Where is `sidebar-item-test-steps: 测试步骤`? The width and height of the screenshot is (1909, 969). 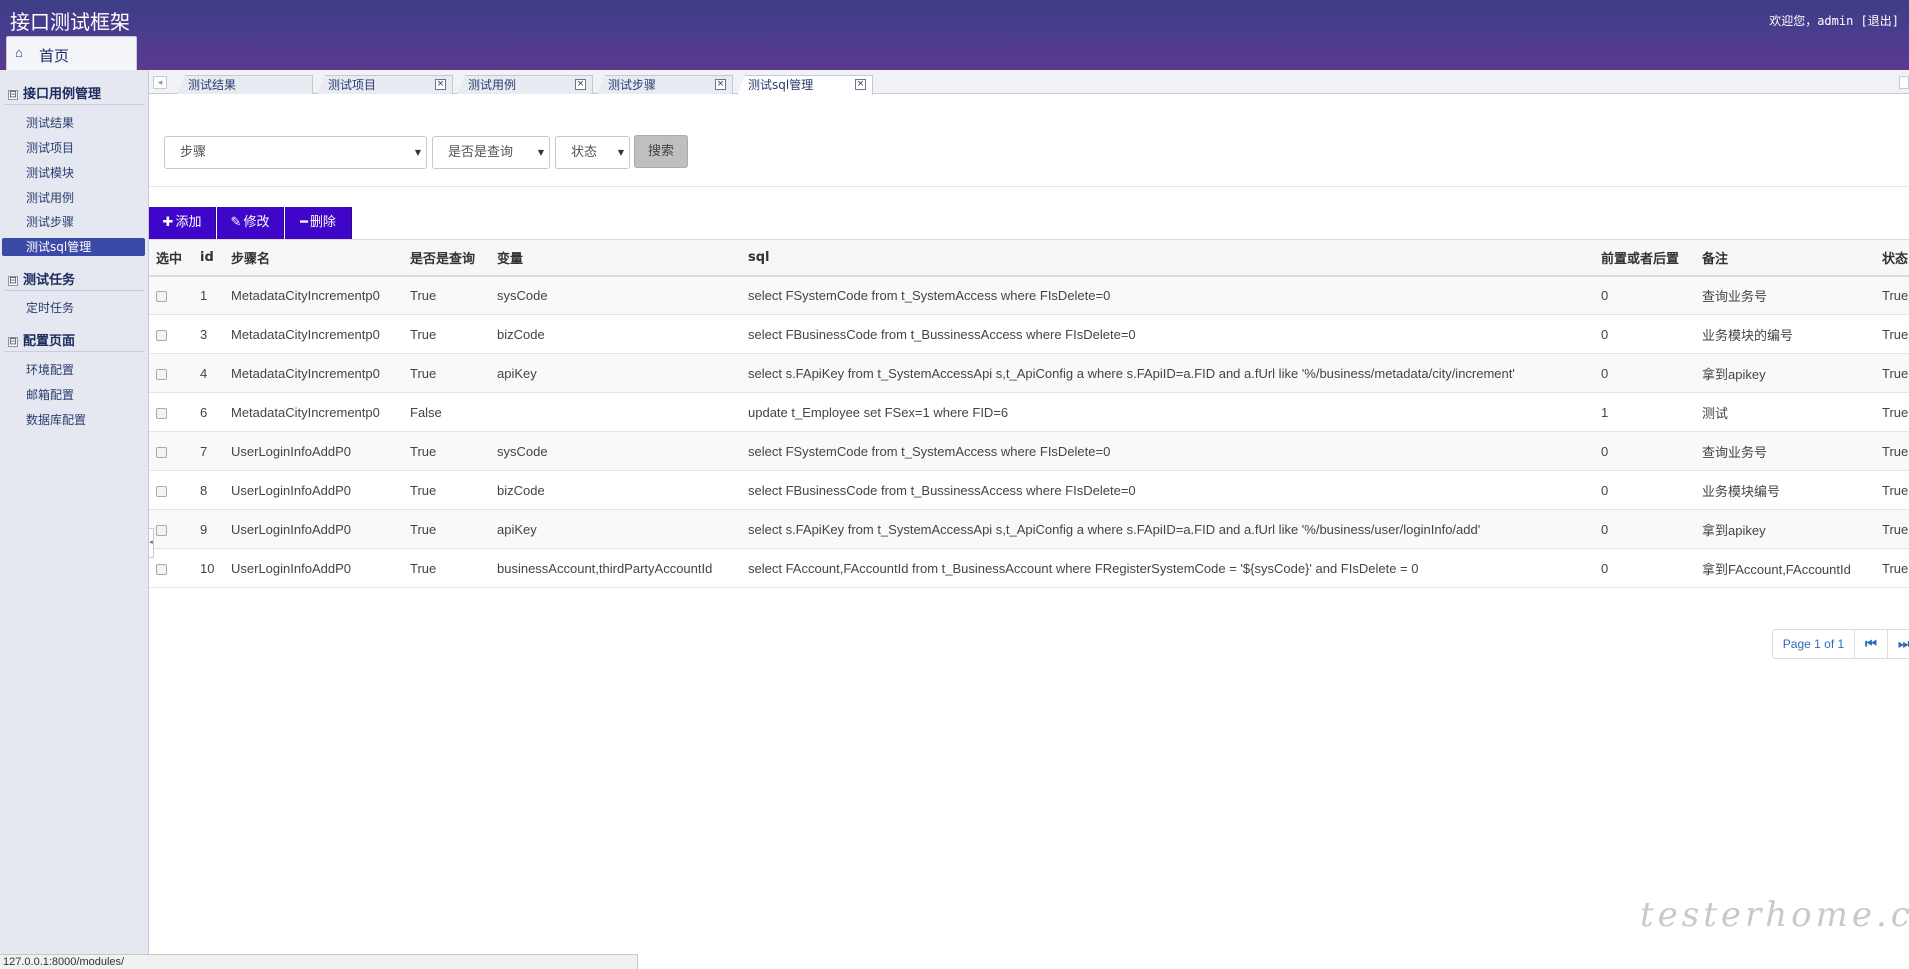
sidebar-item-test-steps: 测试步骤 is located at coordinates (73, 222).